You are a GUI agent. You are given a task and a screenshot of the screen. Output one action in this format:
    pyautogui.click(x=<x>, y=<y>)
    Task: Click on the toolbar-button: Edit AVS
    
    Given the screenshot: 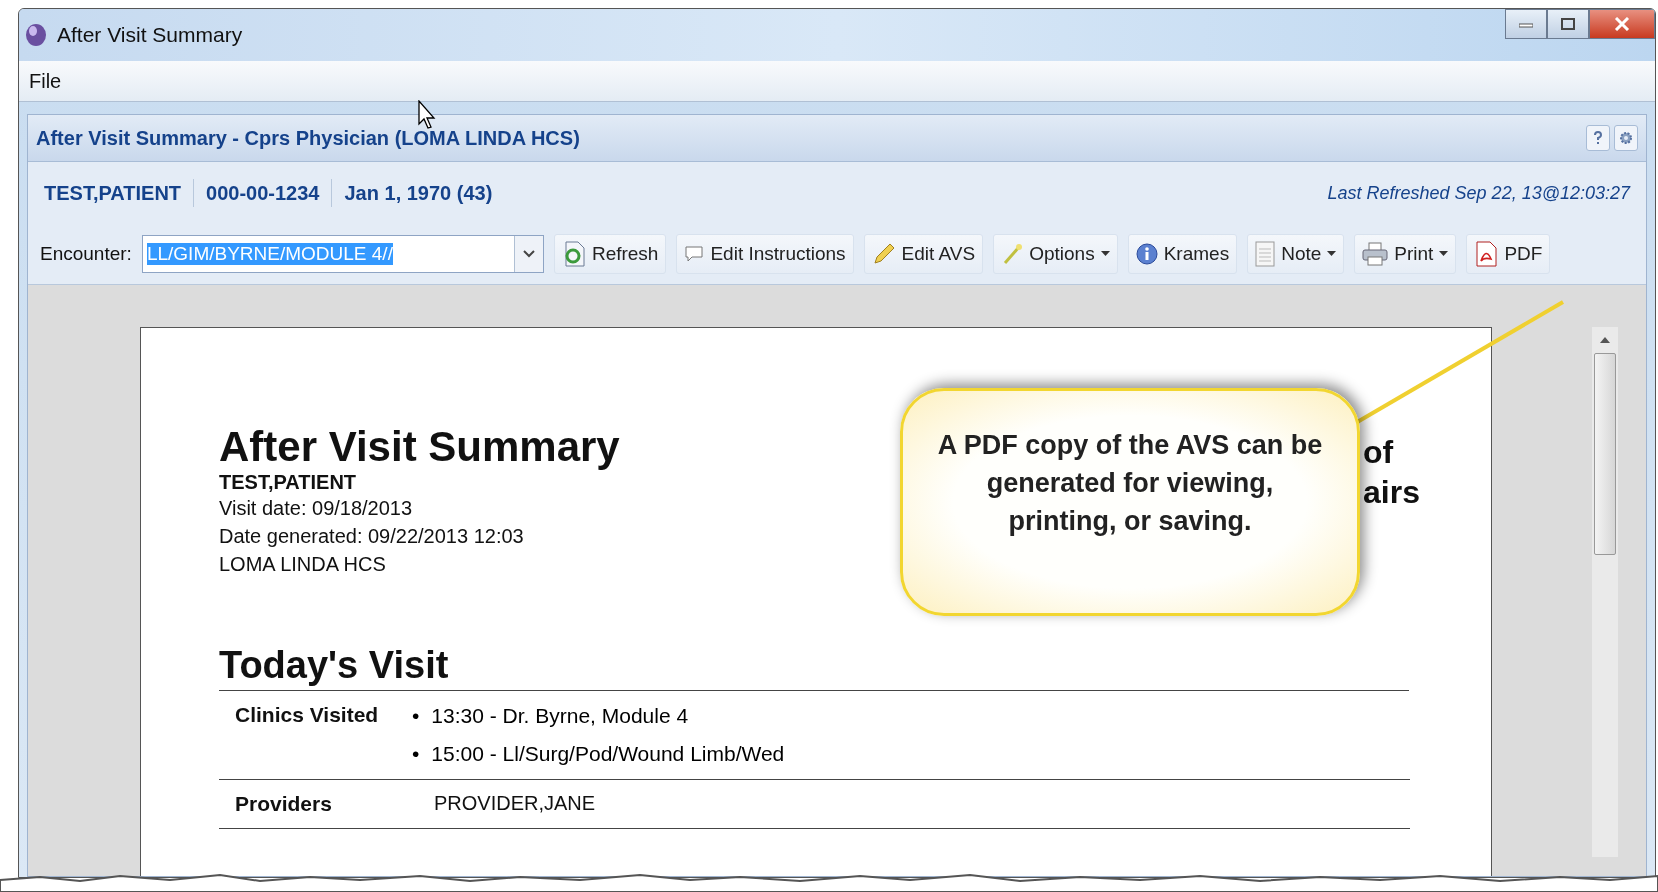 What is the action you would take?
    pyautogui.click(x=923, y=254)
    